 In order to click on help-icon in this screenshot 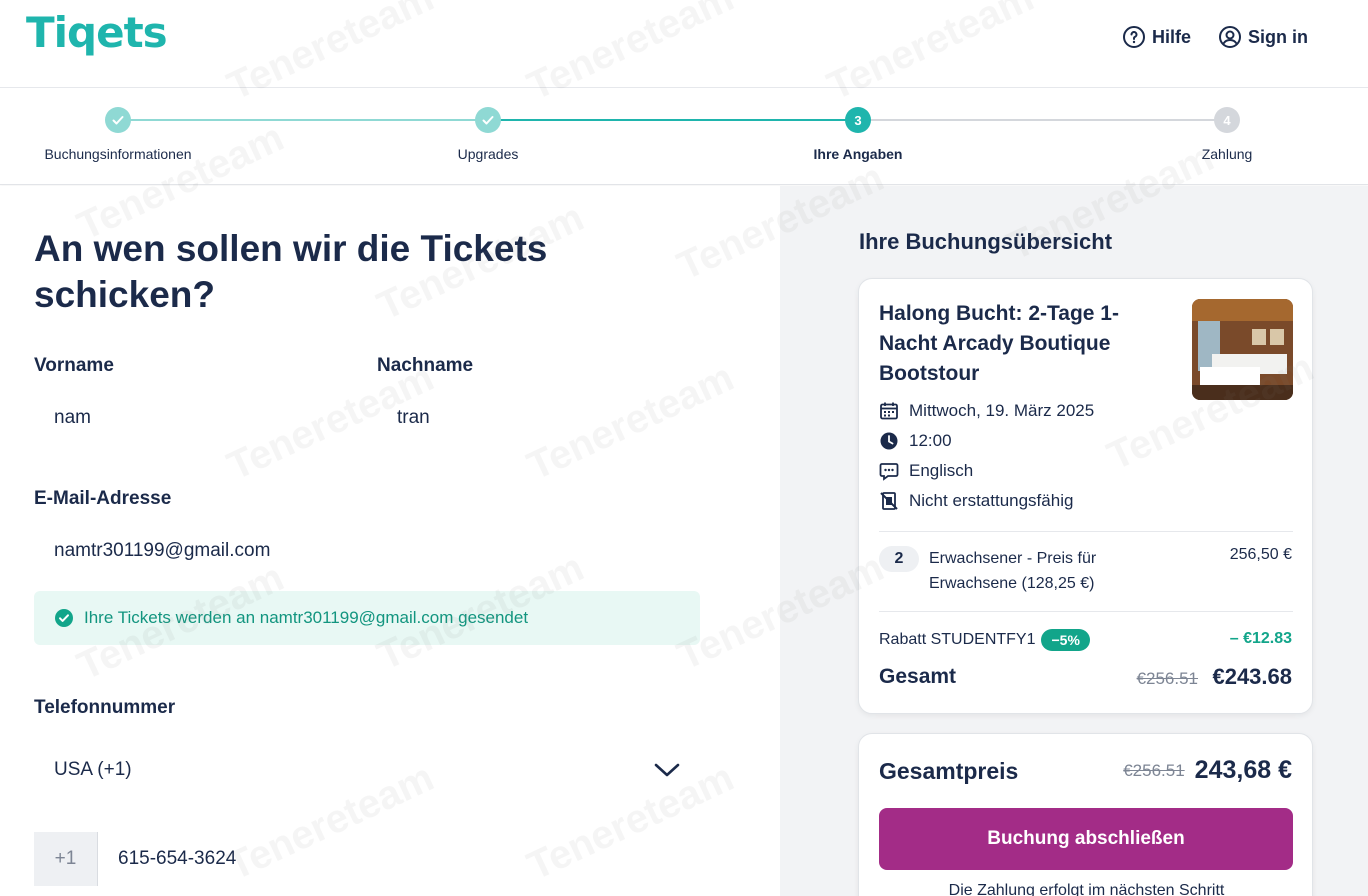, I will do `click(1134, 37)`.